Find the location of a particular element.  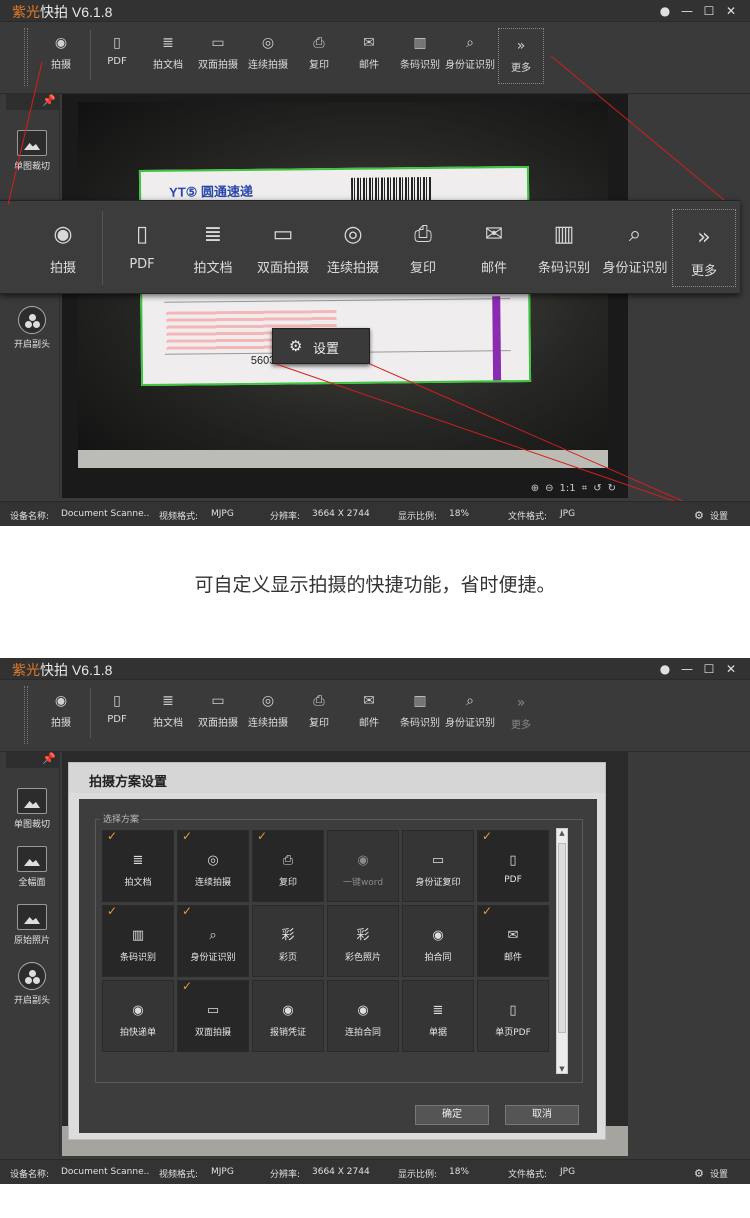

scheme-scrollbar: ▲ ▼ is located at coordinates (562, 951).